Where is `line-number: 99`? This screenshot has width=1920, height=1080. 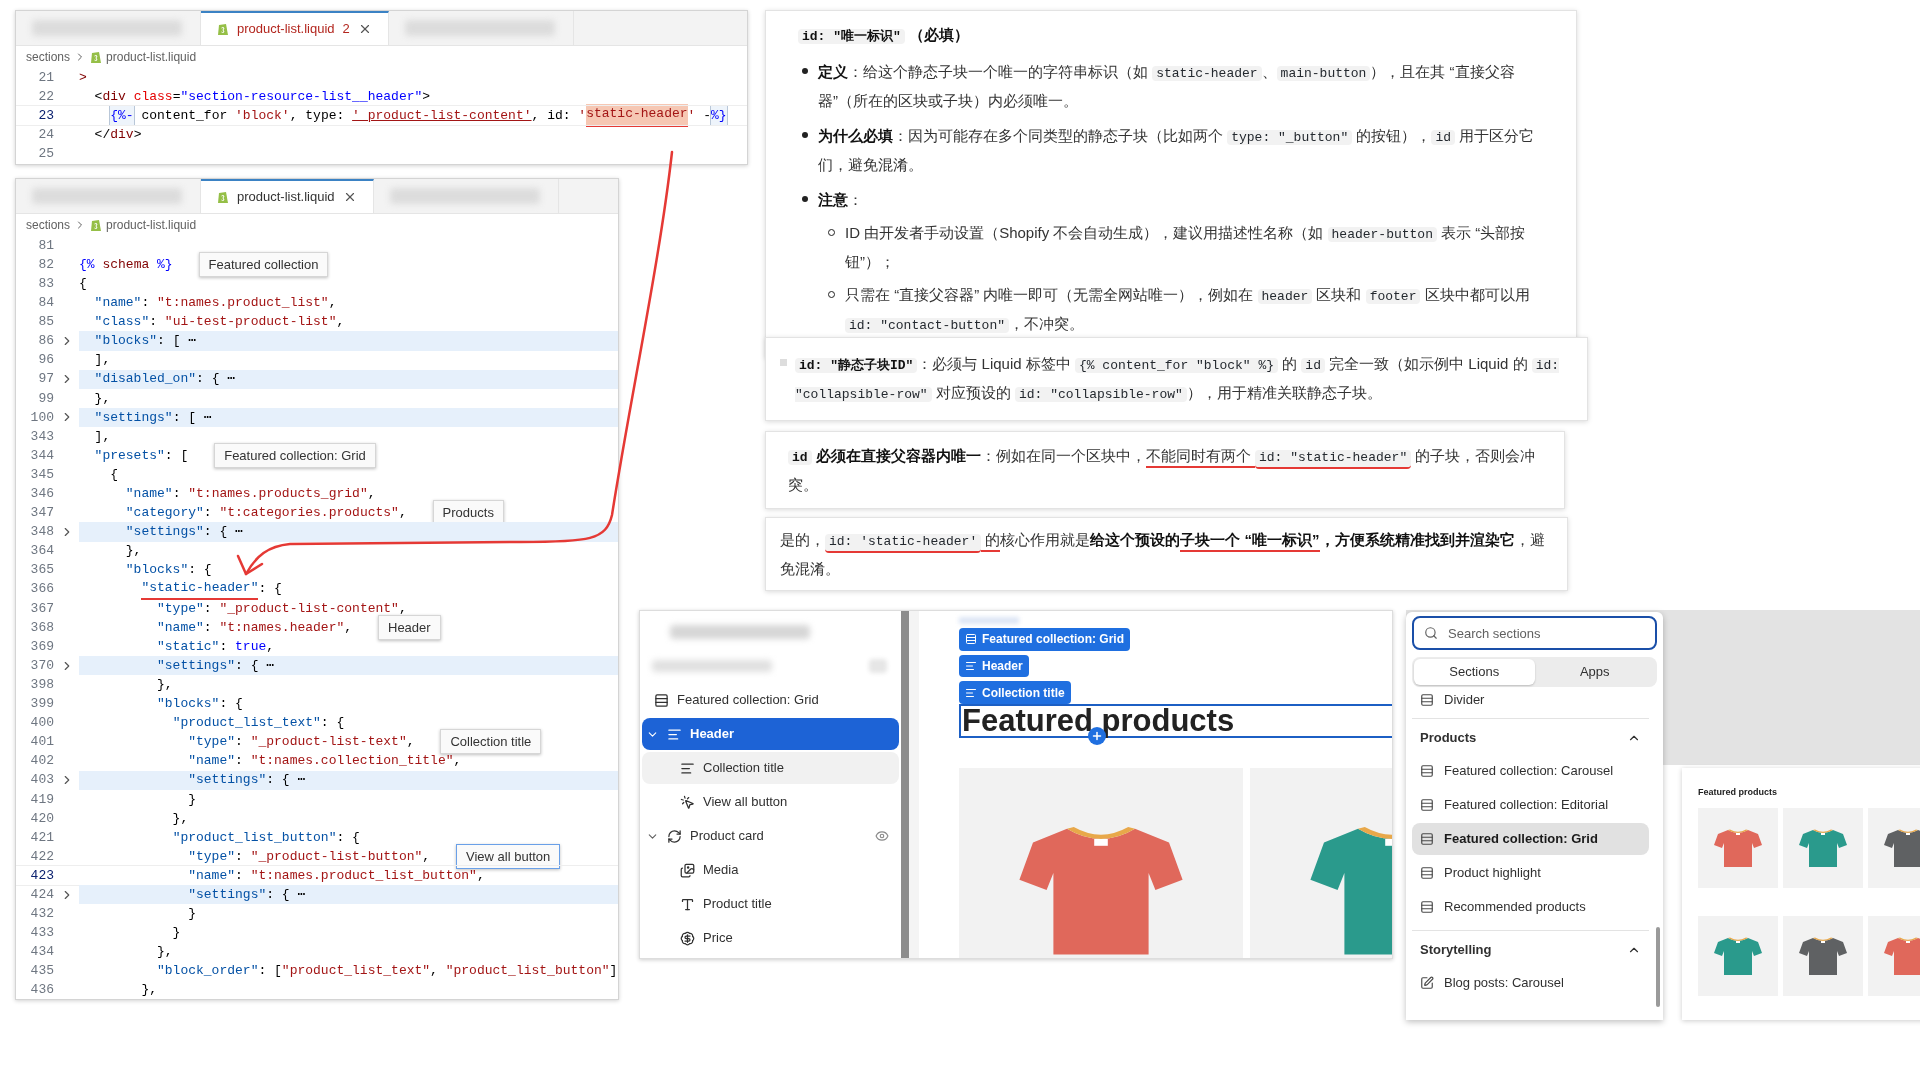
line-number: 99 is located at coordinates (45, 398).